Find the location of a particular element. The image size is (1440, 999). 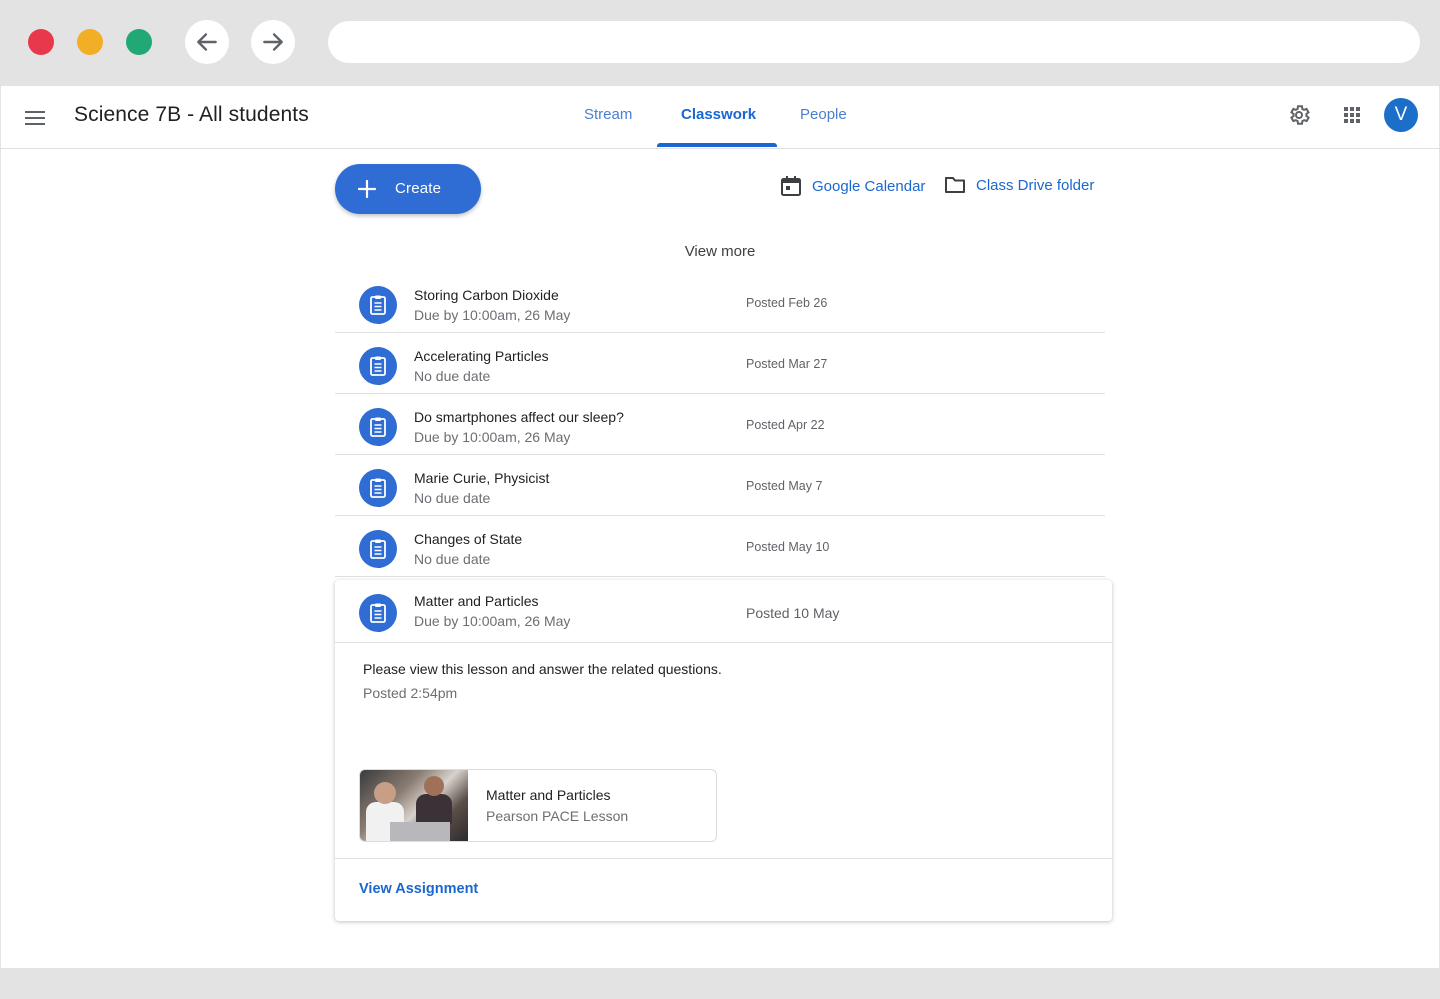

plus-icon is located at coordinates (367, 189).